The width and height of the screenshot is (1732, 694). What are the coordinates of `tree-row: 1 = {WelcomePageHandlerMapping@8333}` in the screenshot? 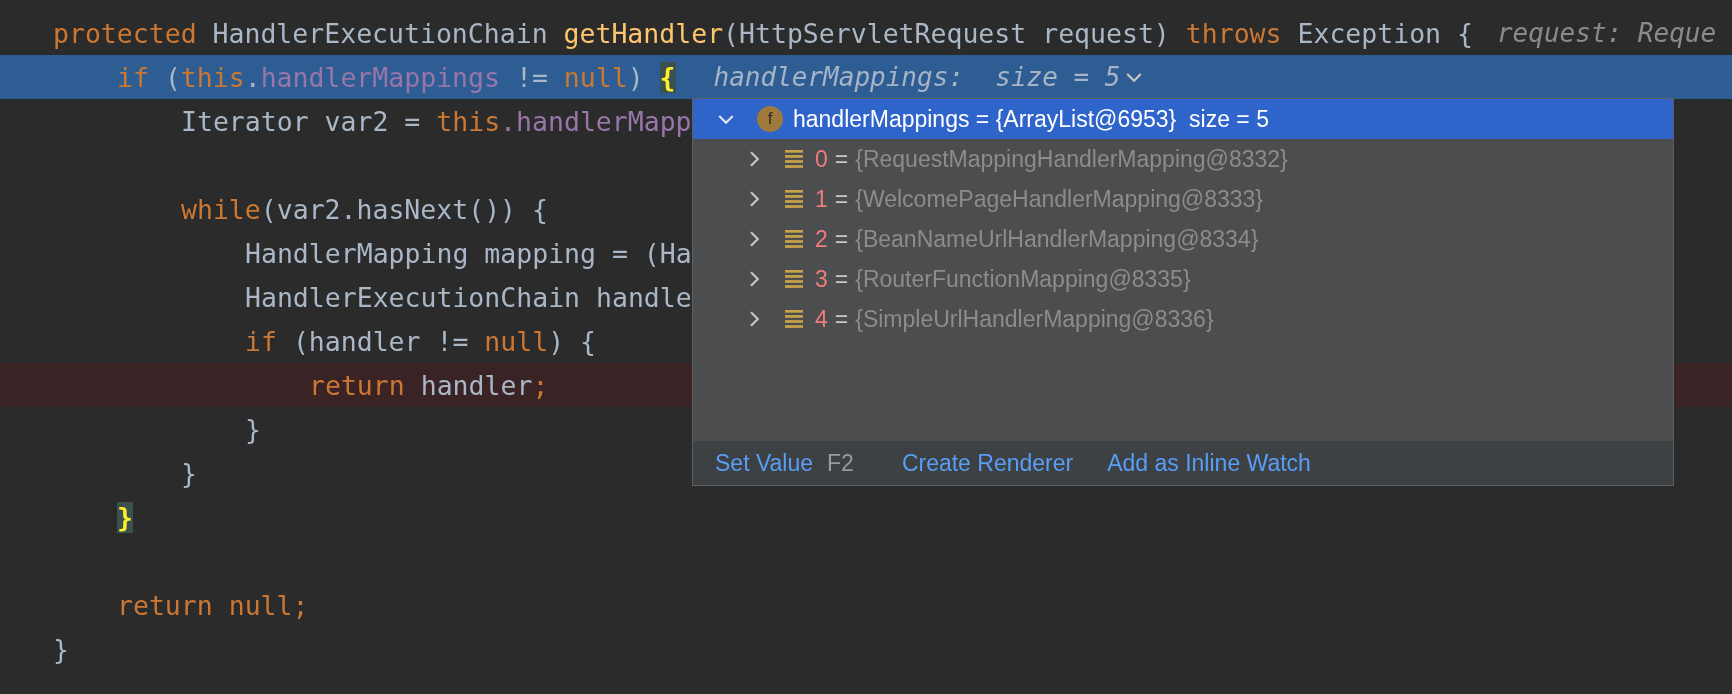 It's located at (1183, 199).